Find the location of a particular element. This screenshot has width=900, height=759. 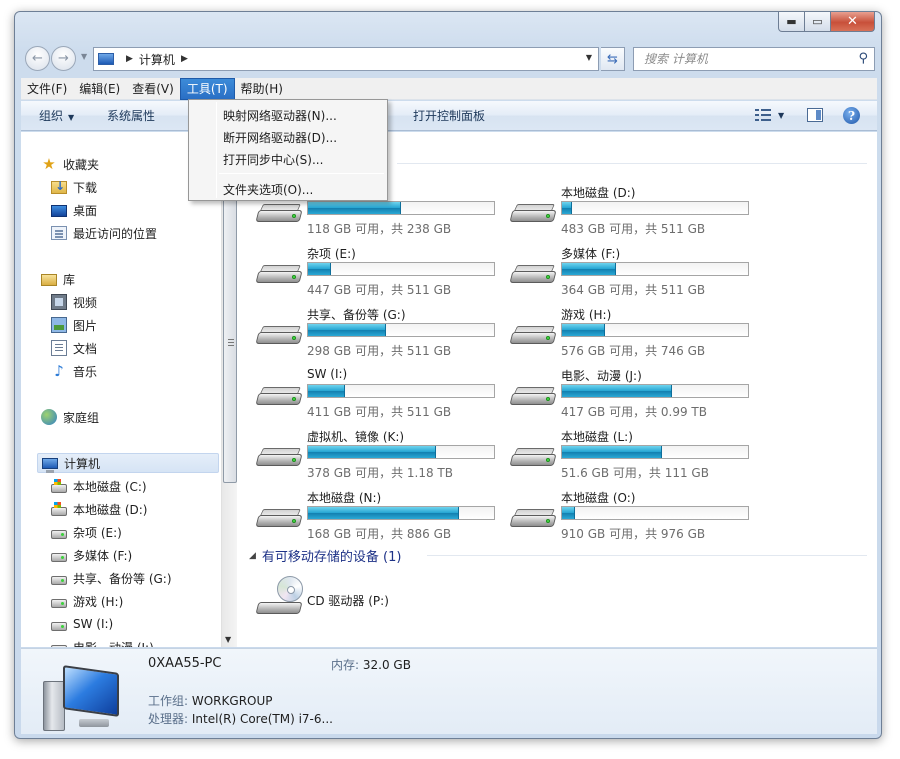

menu-view: 查看(V) is located at coordinates (153, 89).